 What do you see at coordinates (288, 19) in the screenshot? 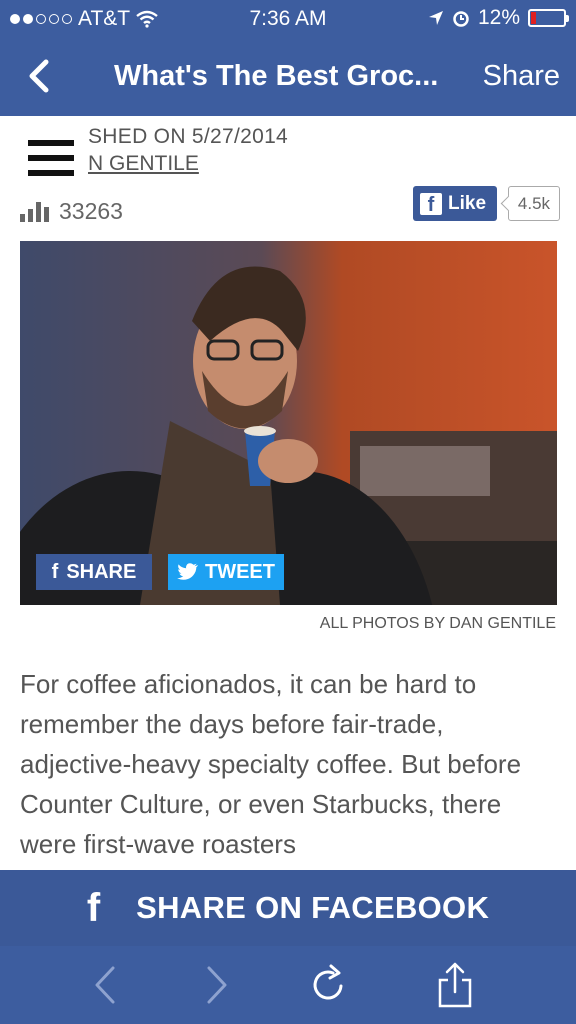
I see `status-bar: AT&T 7:36 AM 12%` at bounding box center [288, 19].